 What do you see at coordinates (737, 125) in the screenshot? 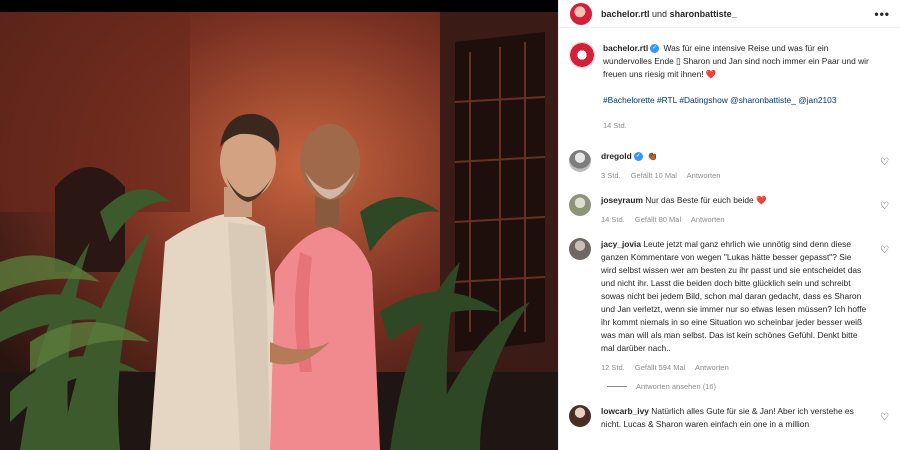
I see `post-time: 14 Std.` at bounding box center [737, 125].